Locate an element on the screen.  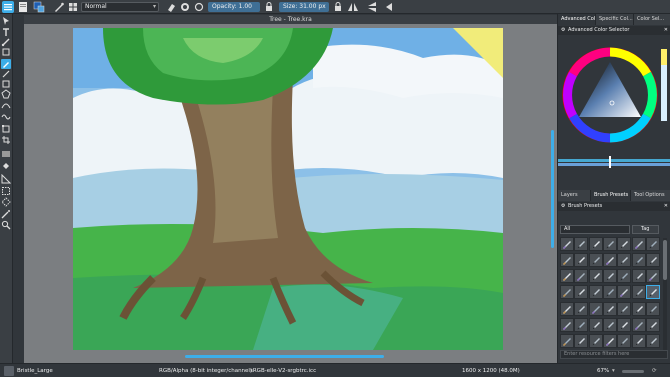
horizontal-scrollbar is located at coordinates (284, 356).